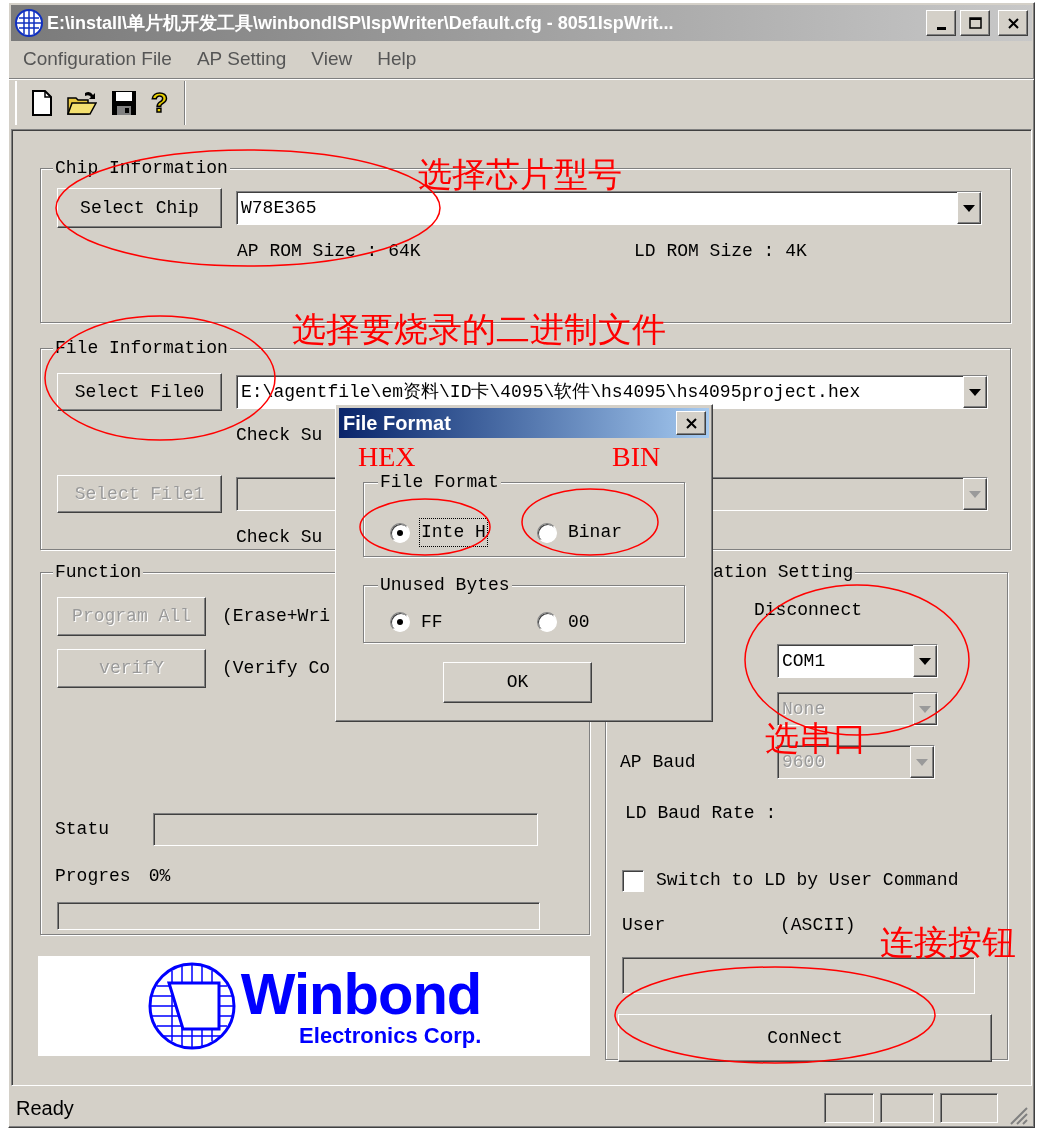  What do you see at coordinates (644, 925) in the screenshot?
I see `user-command-label: User` at bounding box center [644, 925].